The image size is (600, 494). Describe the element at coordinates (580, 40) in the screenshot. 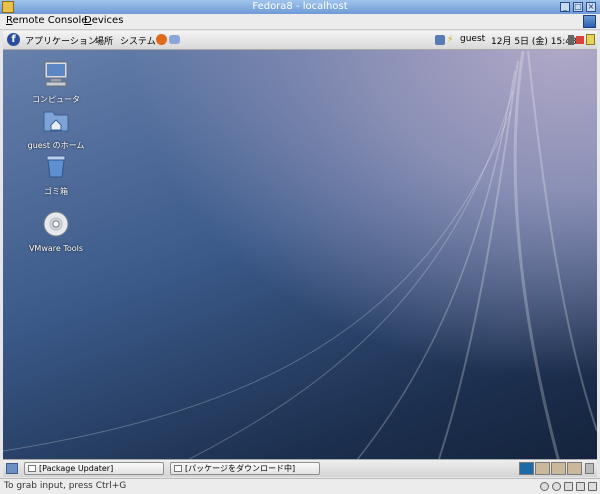

I see `power-icon` at that location.